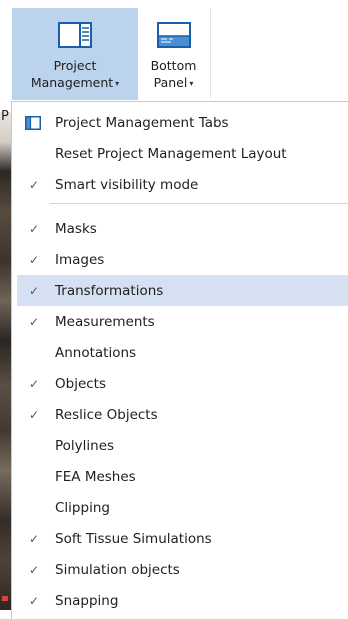  What do you see at coordinates (210, 53) in the screenshot?
I see `ribbon-divider` at bounding box center [210, 53].